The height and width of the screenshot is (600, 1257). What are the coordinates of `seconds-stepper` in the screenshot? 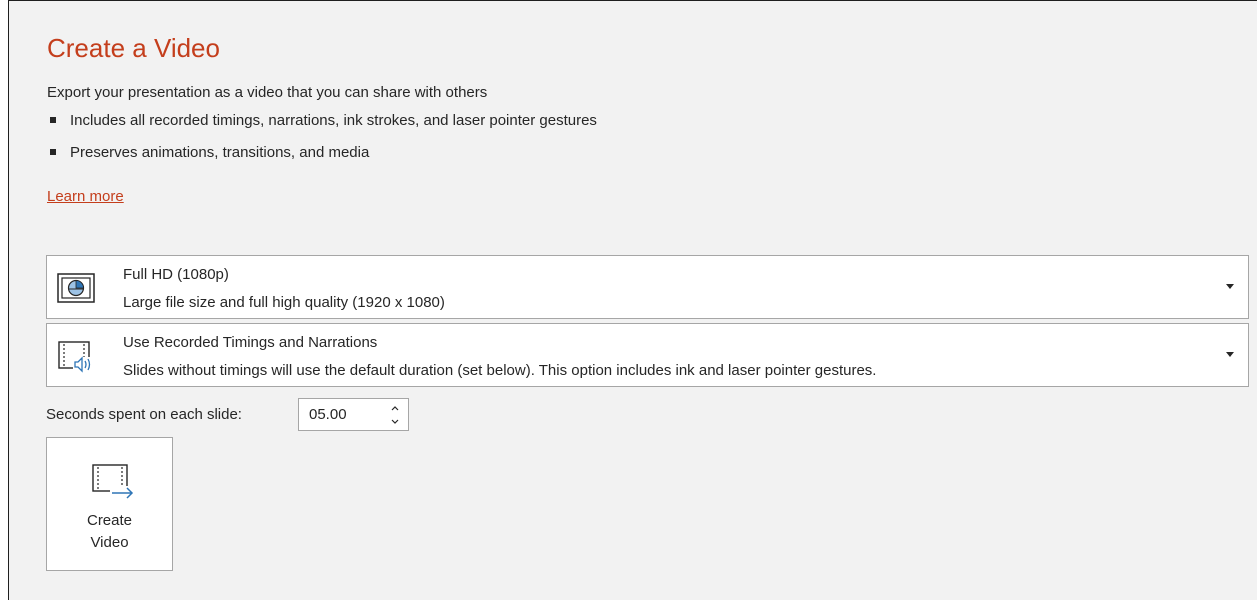 It's located at (353, 414).